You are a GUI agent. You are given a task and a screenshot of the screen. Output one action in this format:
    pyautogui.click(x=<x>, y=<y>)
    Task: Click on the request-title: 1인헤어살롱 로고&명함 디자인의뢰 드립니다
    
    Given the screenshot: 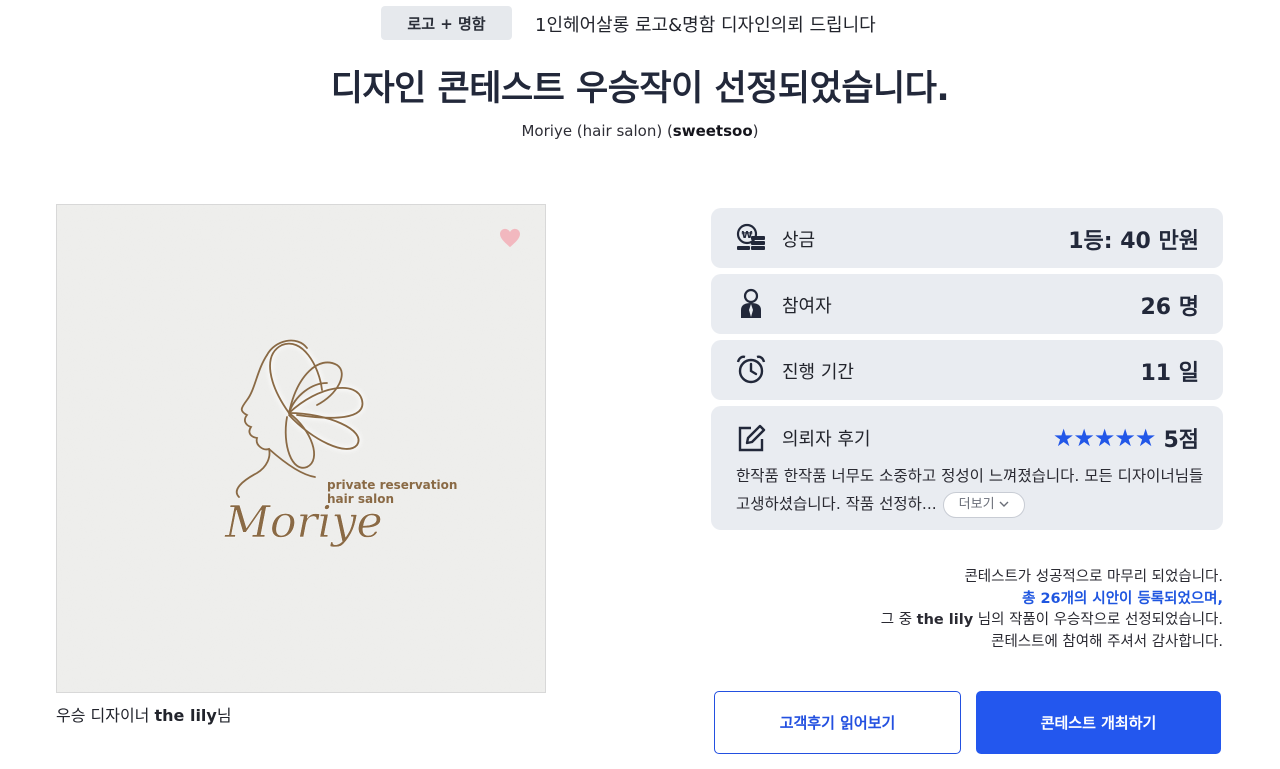 What is the action you would take?
    pyautogui.click(x=705, y=25)
    